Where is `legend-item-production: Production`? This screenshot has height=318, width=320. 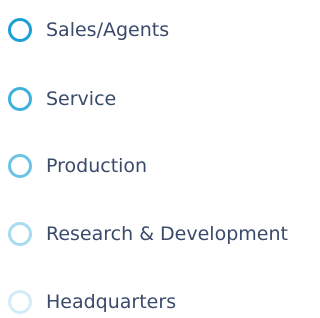 legend-item-production: Production is located at coordinates (77, 166).